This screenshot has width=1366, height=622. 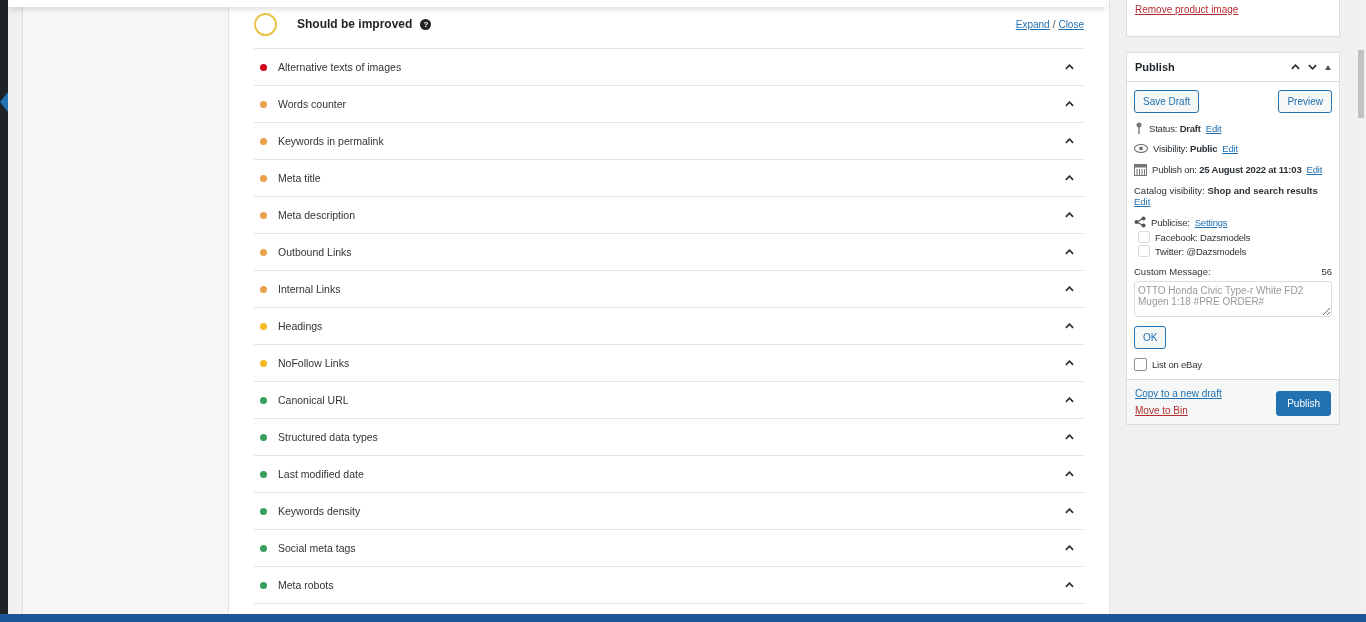 I want to click on collapse-arrow-icon, so click(x=4, y=102).